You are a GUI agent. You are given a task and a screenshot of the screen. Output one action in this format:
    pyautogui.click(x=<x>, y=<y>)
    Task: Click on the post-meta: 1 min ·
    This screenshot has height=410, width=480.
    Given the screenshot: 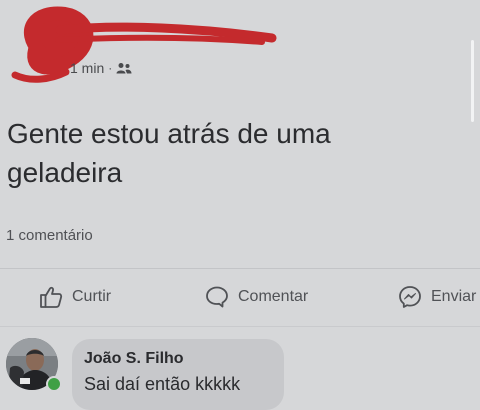 What is the action you would take?
    pyautogui.click(x=101, y=68)
    